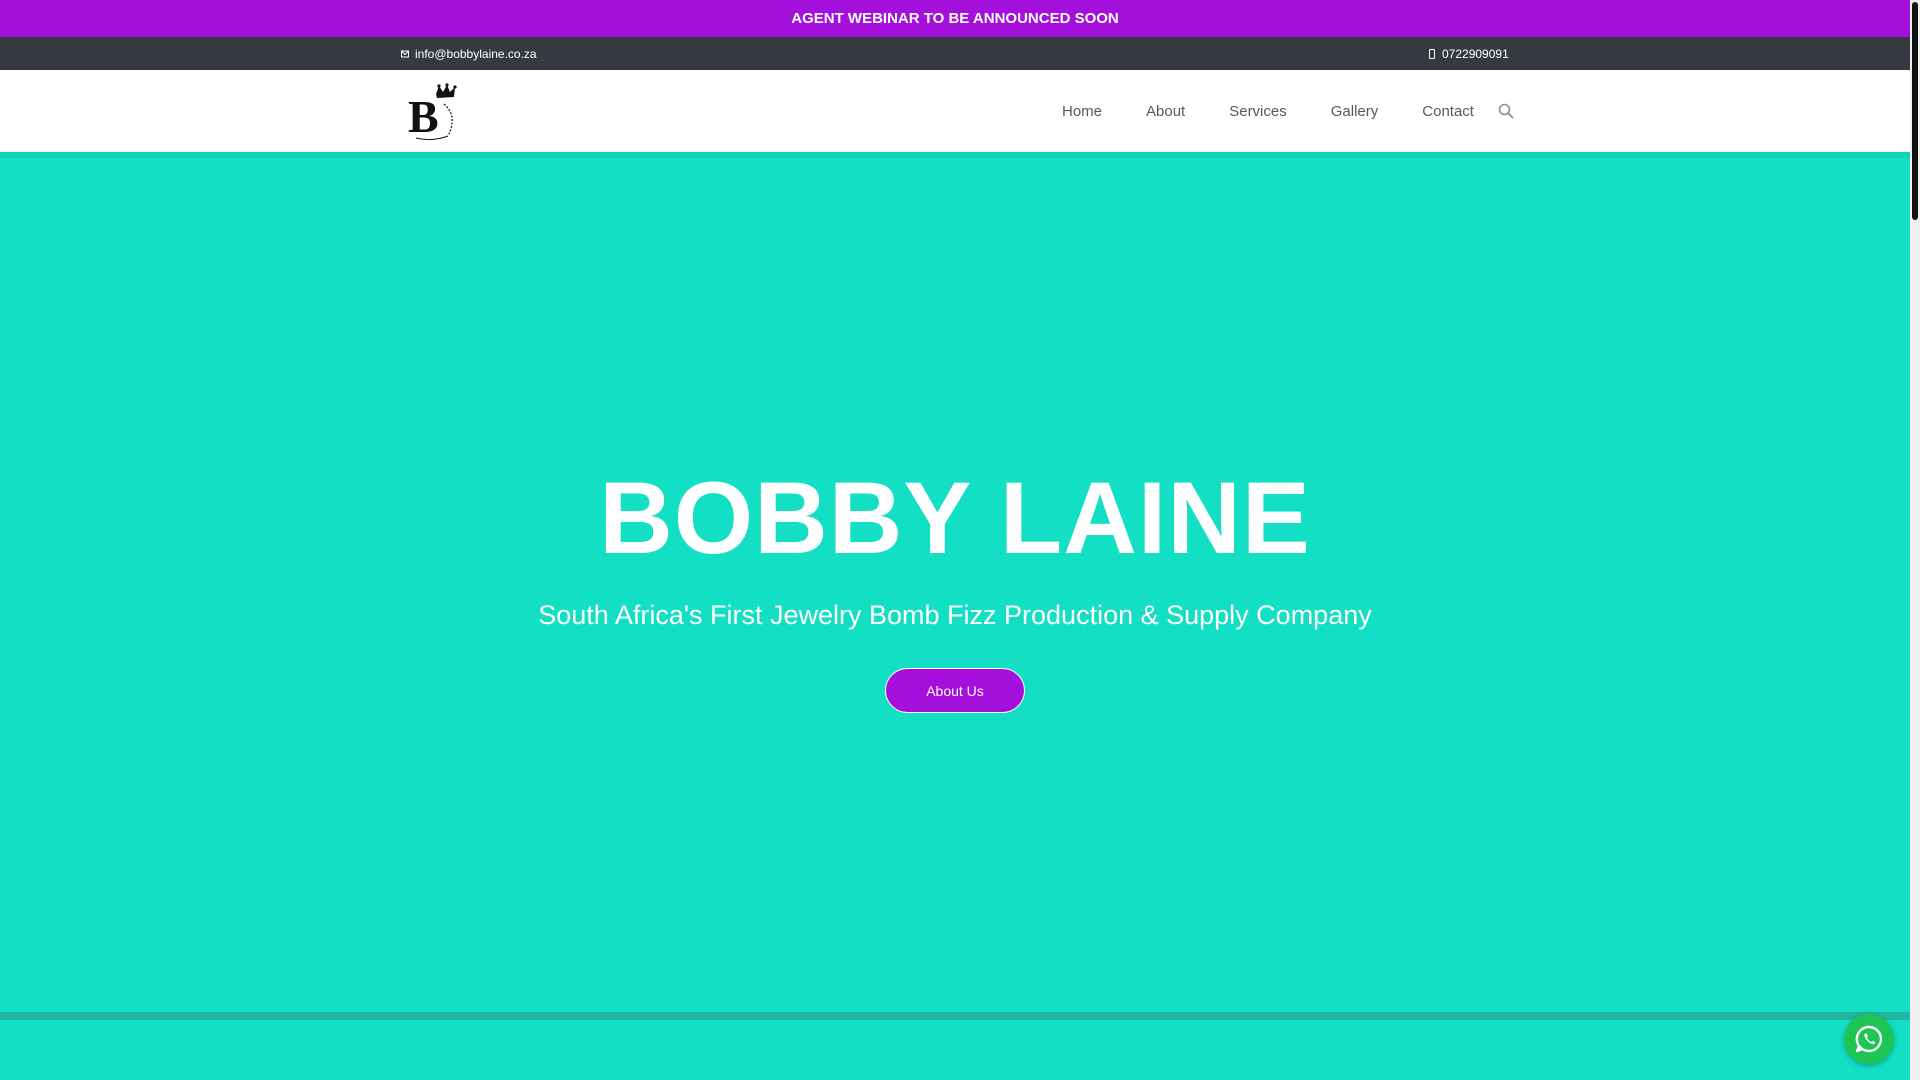  Describe the element at coordinates (1355, 111) in the screenshot. I see `nav-gallery: Gallery` at that location.